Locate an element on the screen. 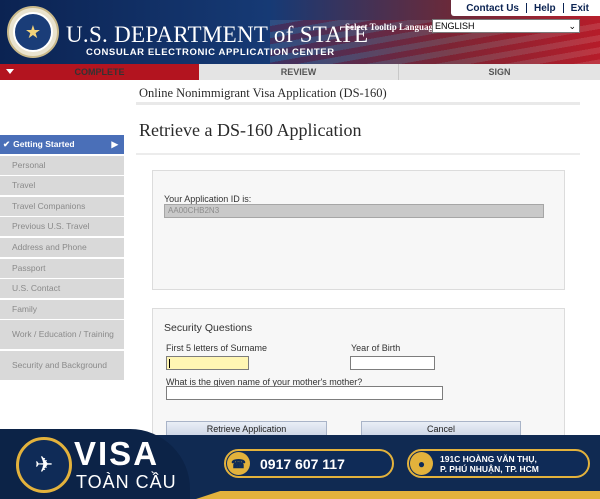 The height and width of the screenshot is (499, 600). arrow-right-icon: ▶ is located at coordinates (114, 144).